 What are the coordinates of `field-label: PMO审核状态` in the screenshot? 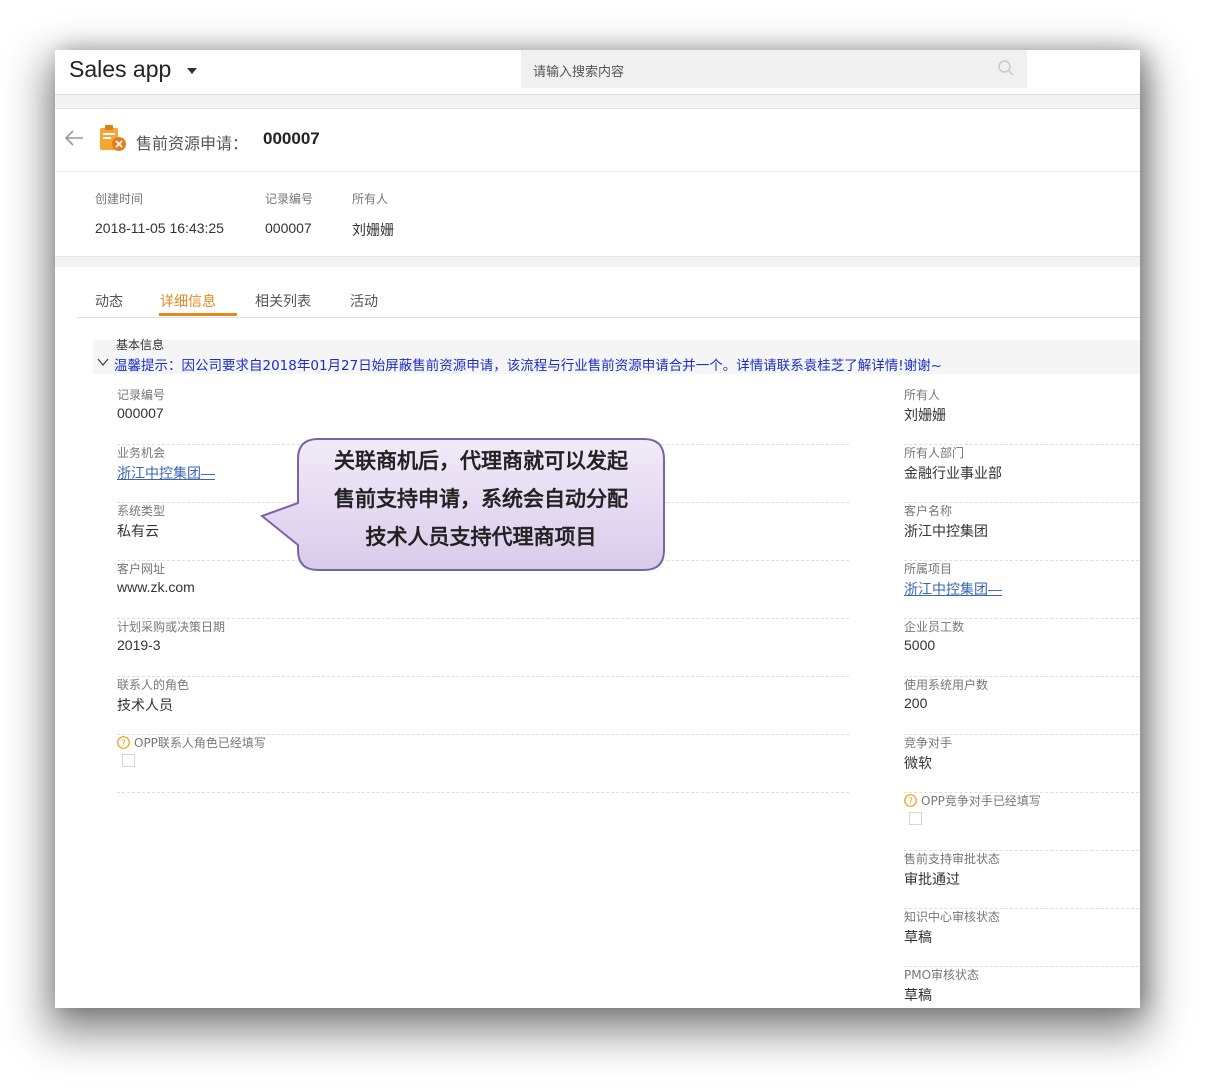 It's located at (942, 975).